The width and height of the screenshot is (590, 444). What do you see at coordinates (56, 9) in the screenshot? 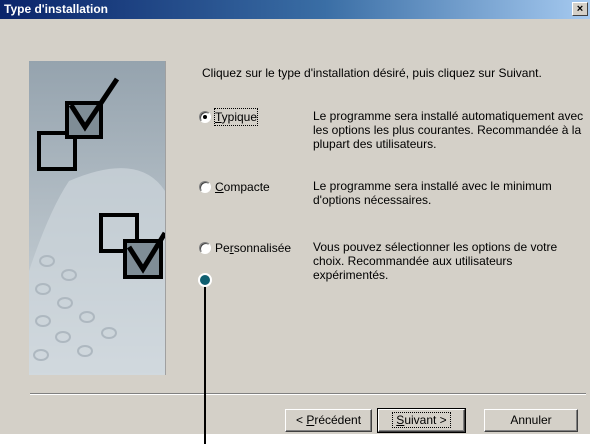
I see `window-title: Type d'installation` at bounding box center [56, 9].